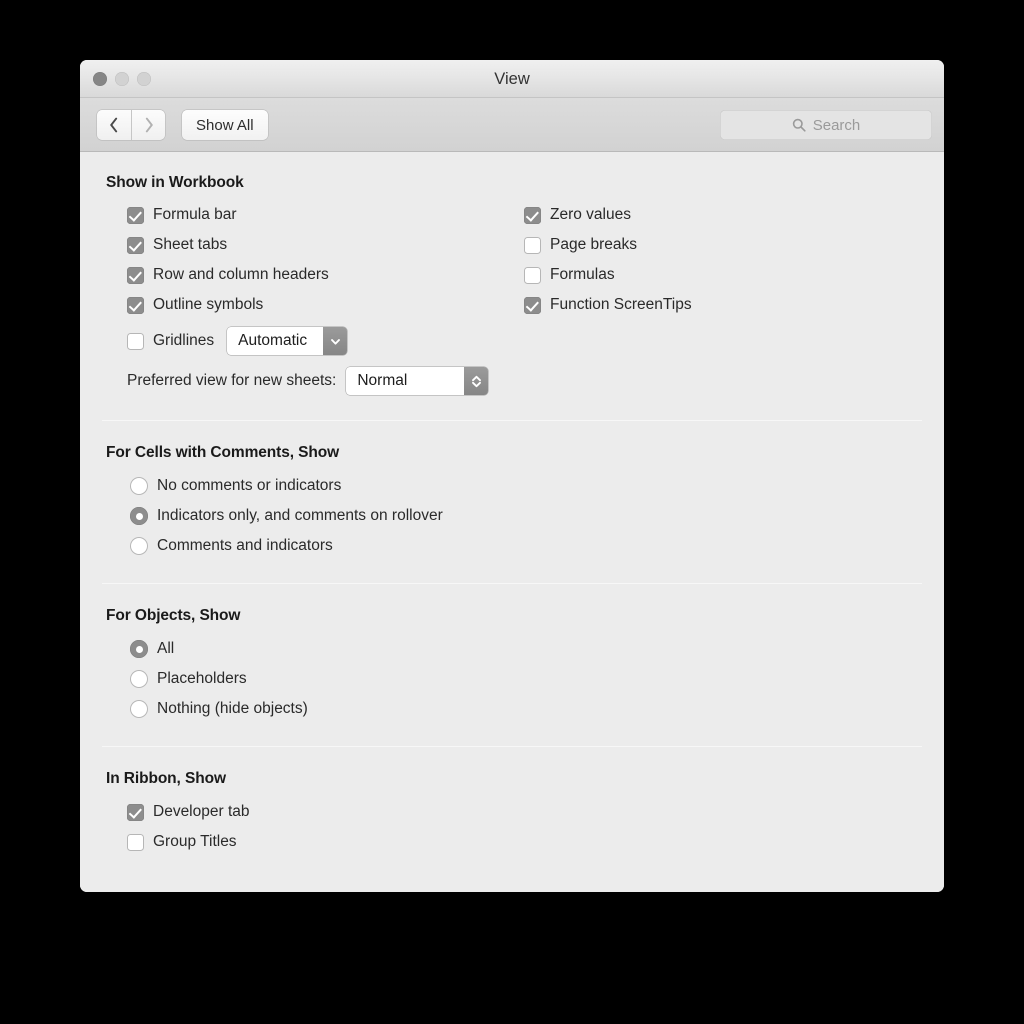  What do you see at coordinates (532, 305) in the screenshot?
I see `checkbox-function-screentips` at bounding box center [532, 305].